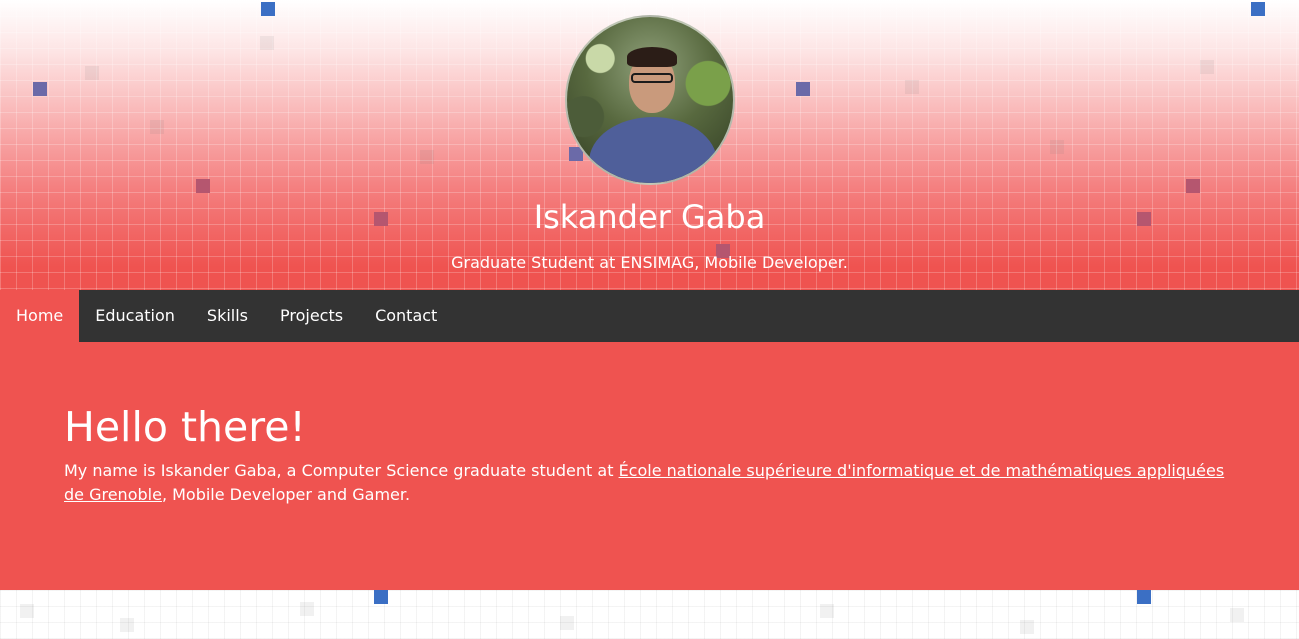  Describe the element at coordinates (650, 100) in the screenshot. I see `profile-avatar` at that location.